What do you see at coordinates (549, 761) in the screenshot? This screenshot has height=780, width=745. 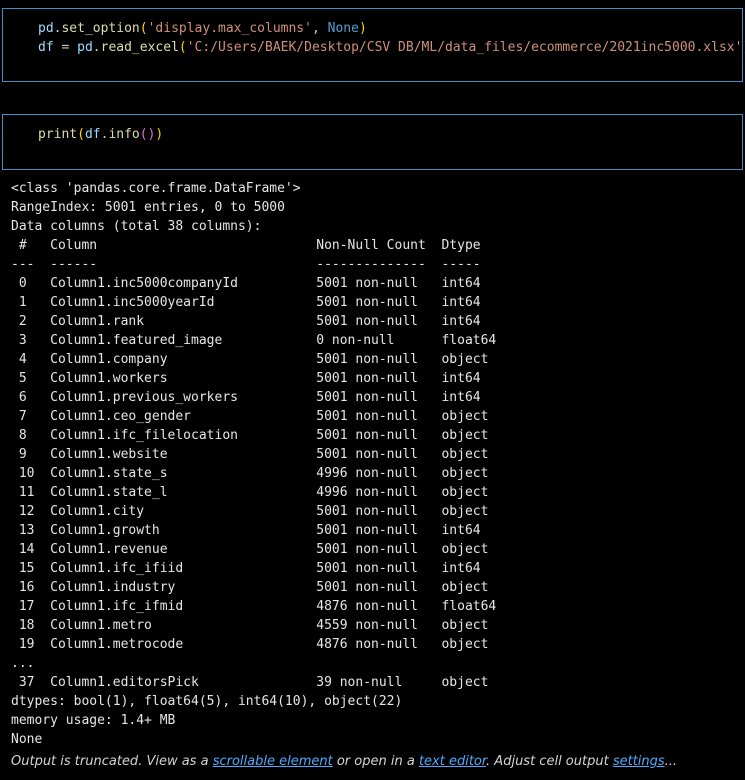 I see `truncated-mid2: . Adjust cell output` at bounding box center [549, 761].